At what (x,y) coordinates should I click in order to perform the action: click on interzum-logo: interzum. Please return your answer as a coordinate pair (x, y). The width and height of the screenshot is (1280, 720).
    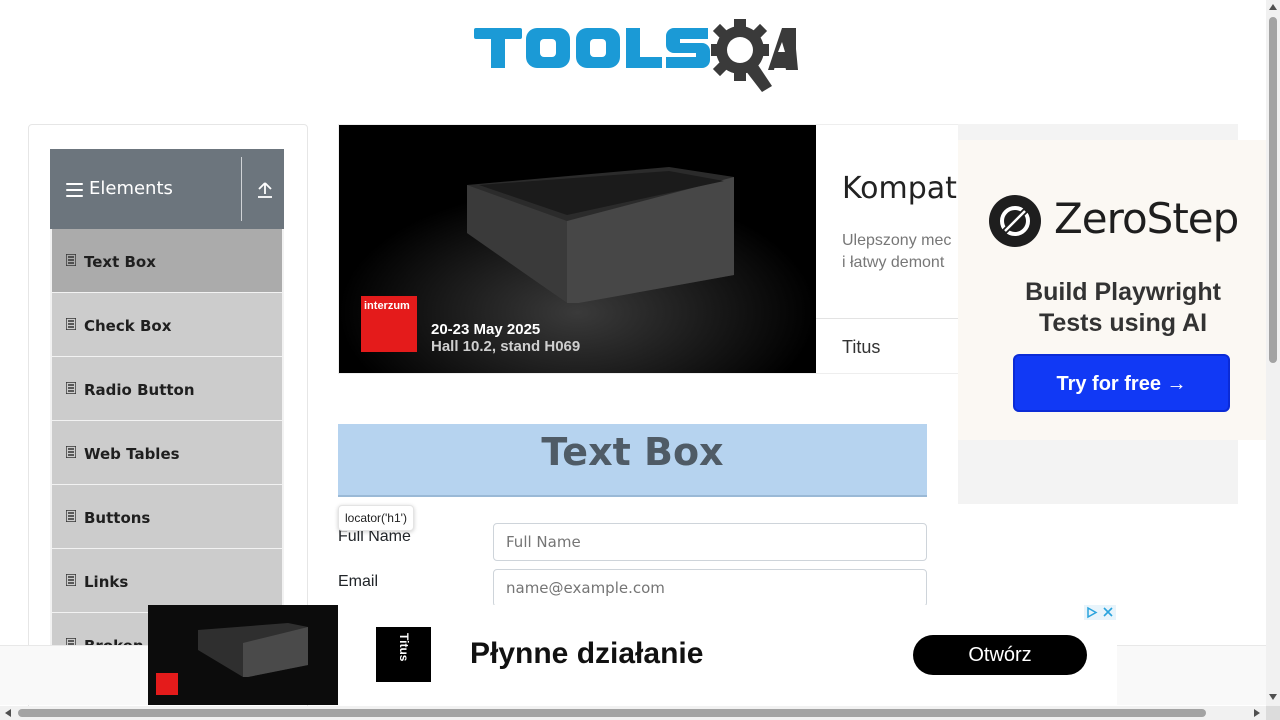
    Looking at the image, I should click on (389, 324).